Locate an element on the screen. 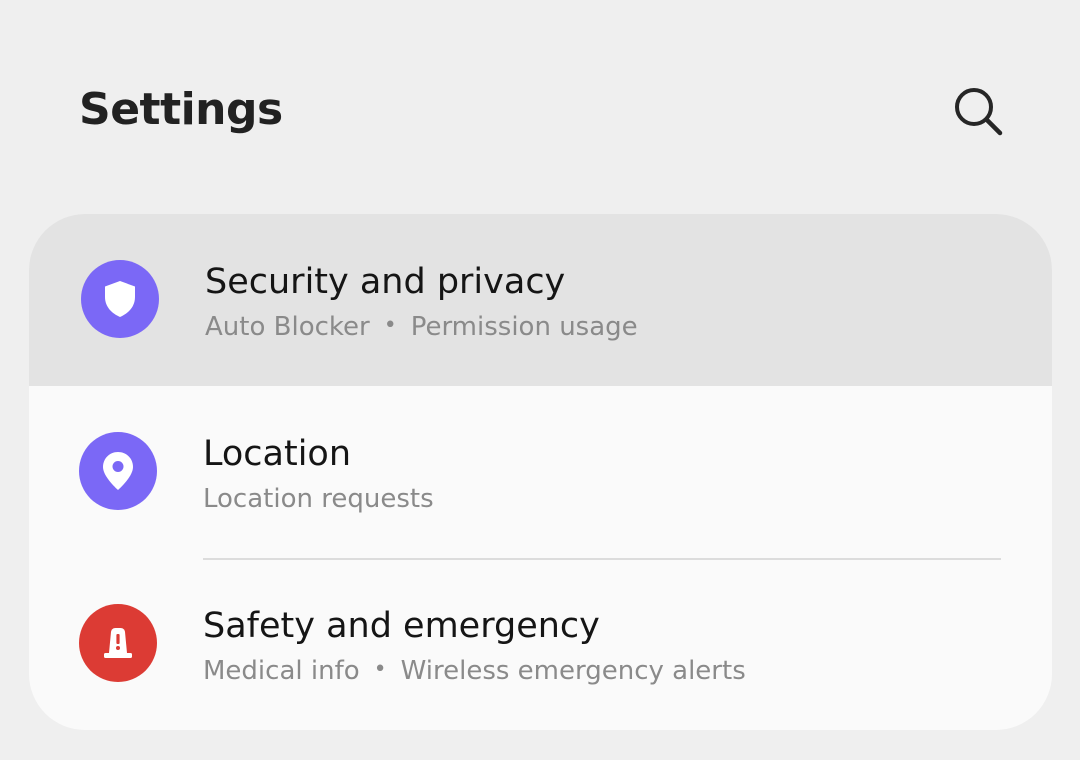  location-pin-icon is located at coordinates (118, 471).